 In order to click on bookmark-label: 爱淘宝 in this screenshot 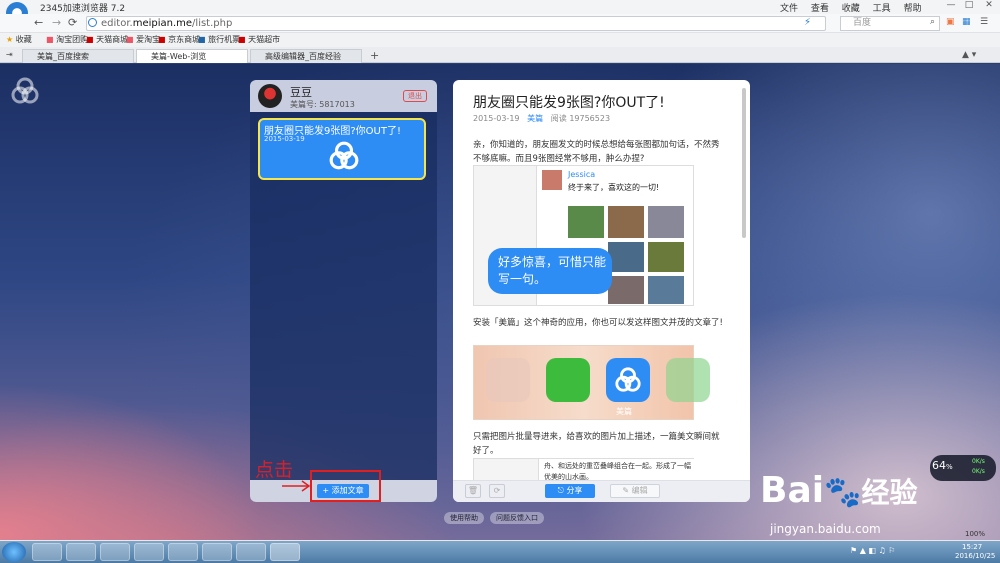, I will do `click(148, 39)`.